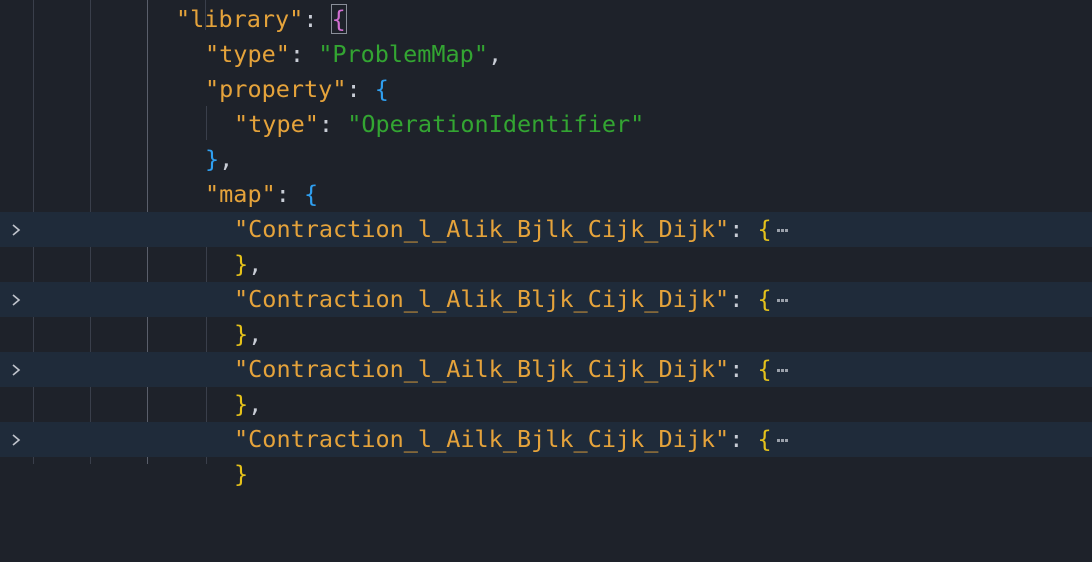 Image resolution: width=1092 pixels, height=562 pixels. Describe the element at coordinates (546, 194) in the screenshot. I see `code-line: "map": {` at that location.